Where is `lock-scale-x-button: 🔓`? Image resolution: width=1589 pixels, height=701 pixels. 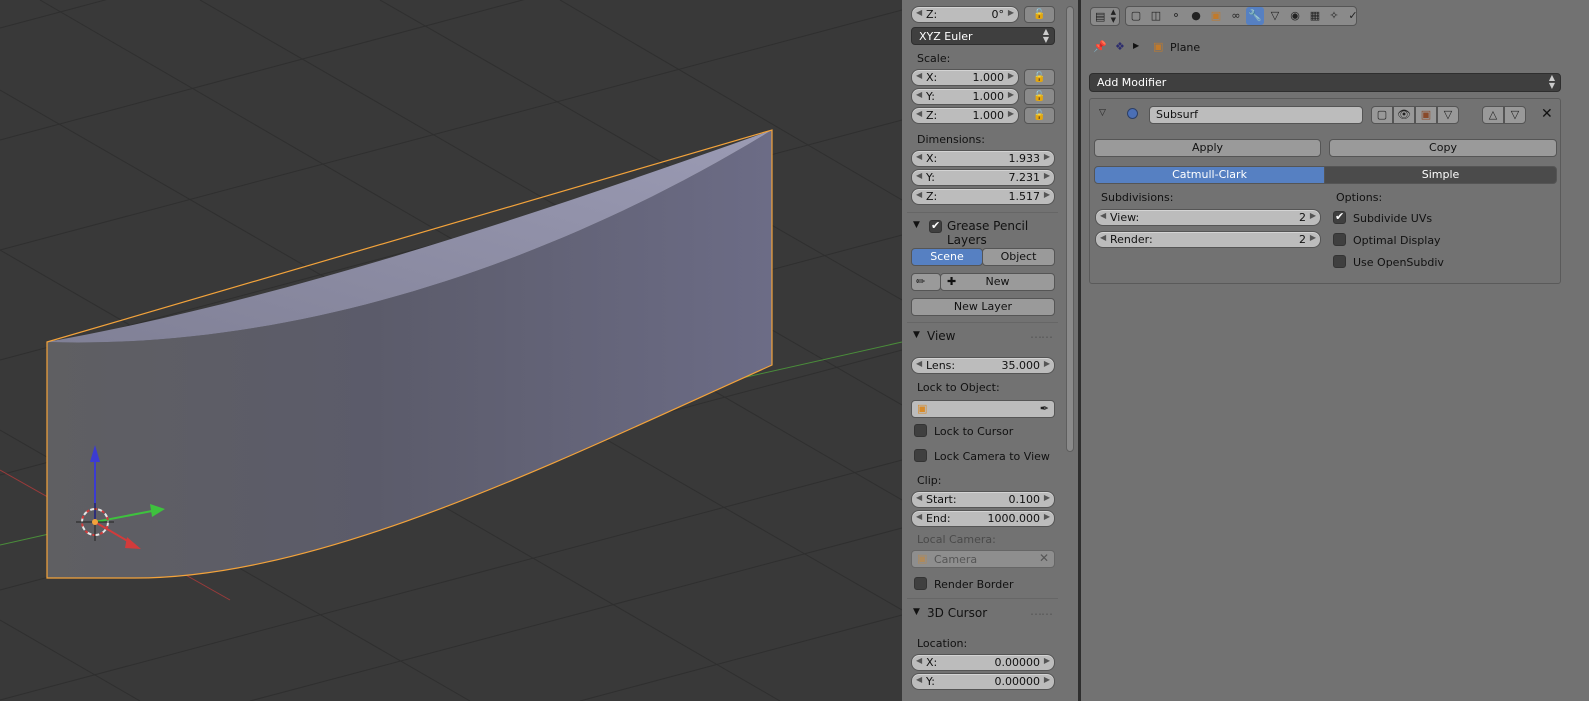 lock-scale-x-button: 🔓 is located at coordinates (1039, 77).